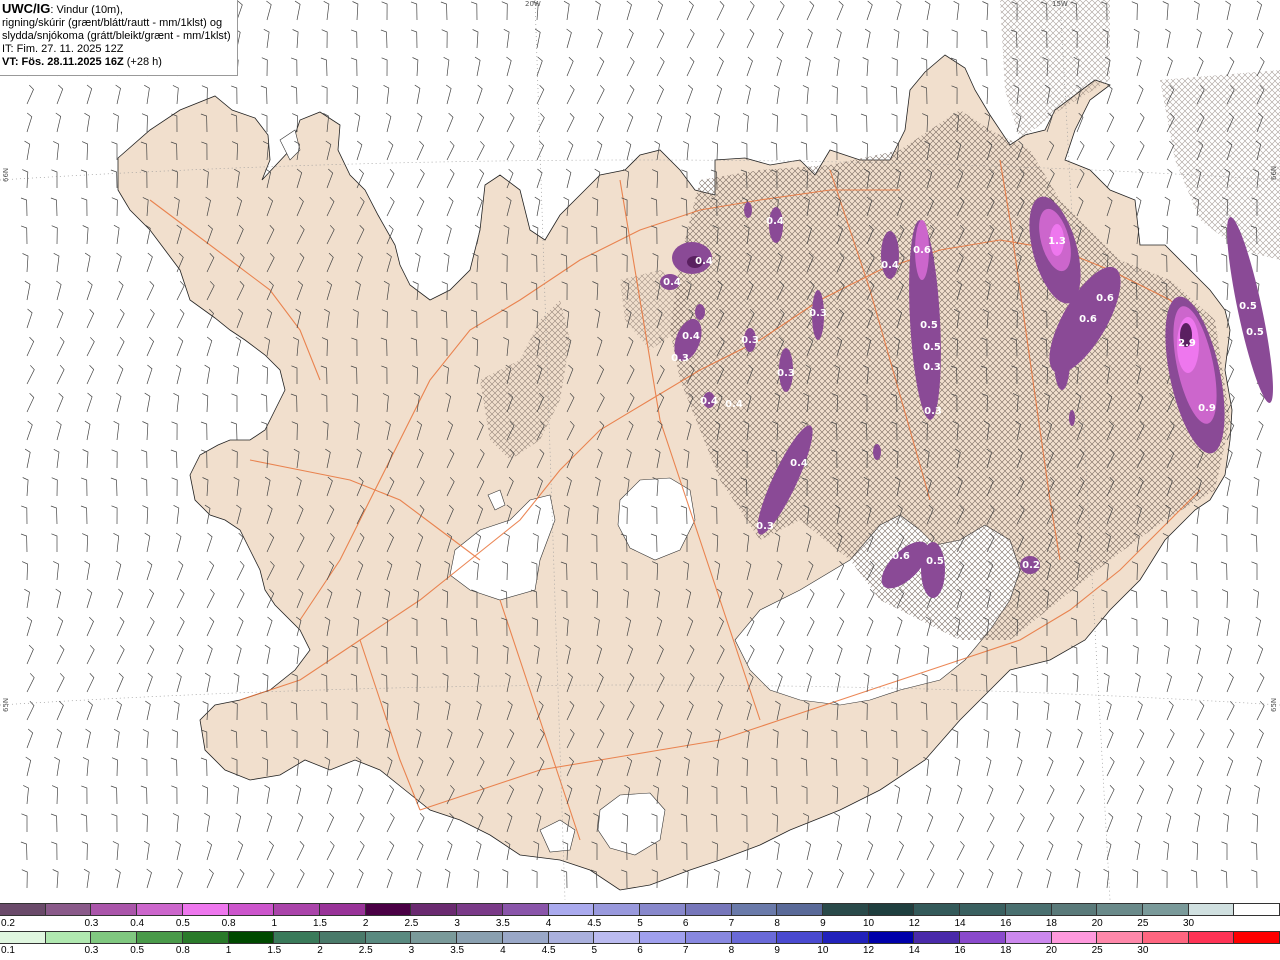  Describe the element at coordinates (365, 950) in the screenshot. I see `legend-tick-label: 2.5` at that location.